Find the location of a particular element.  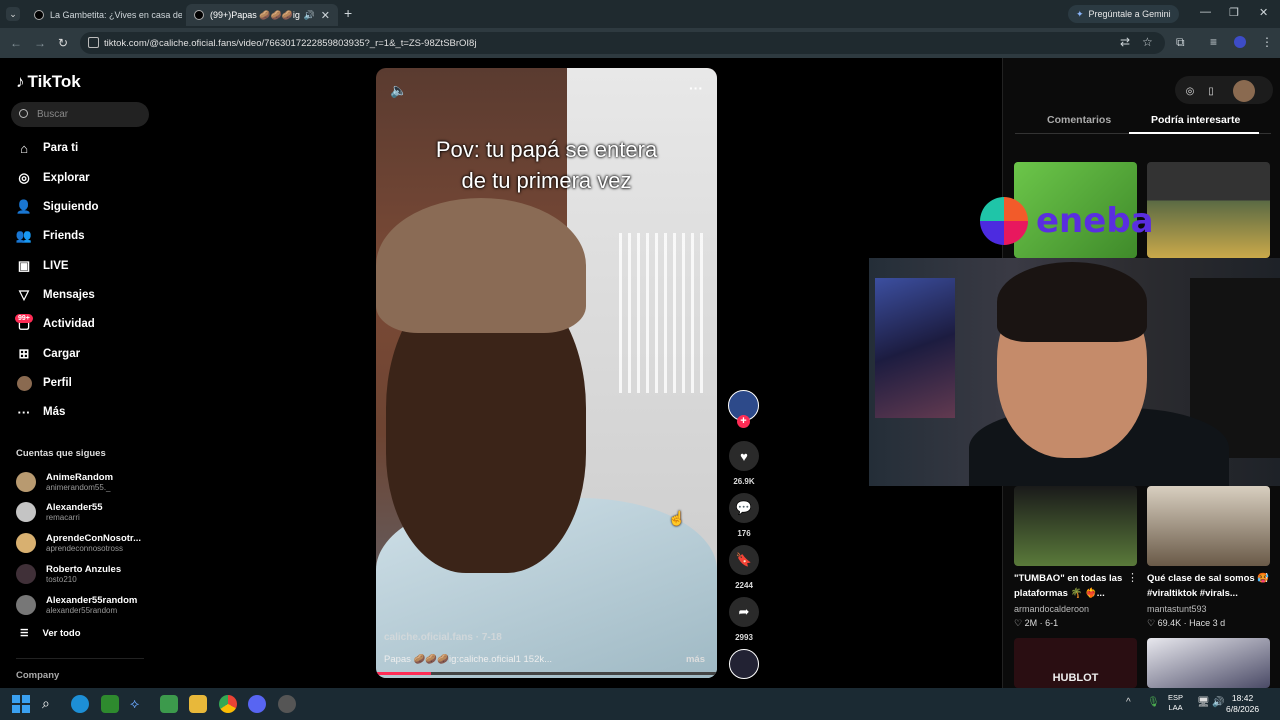

see-all-label: Ver todo is located at coordinates (61, 633).